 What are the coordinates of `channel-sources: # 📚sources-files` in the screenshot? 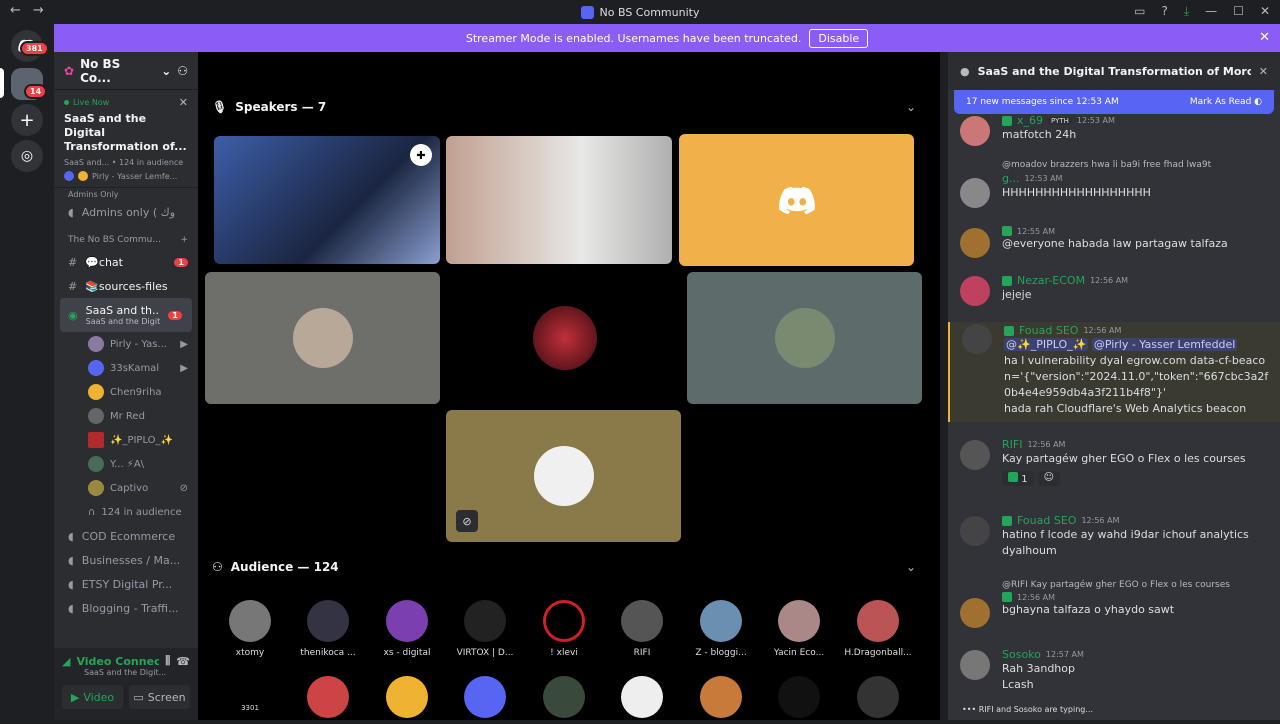 It's located at (126, 286).